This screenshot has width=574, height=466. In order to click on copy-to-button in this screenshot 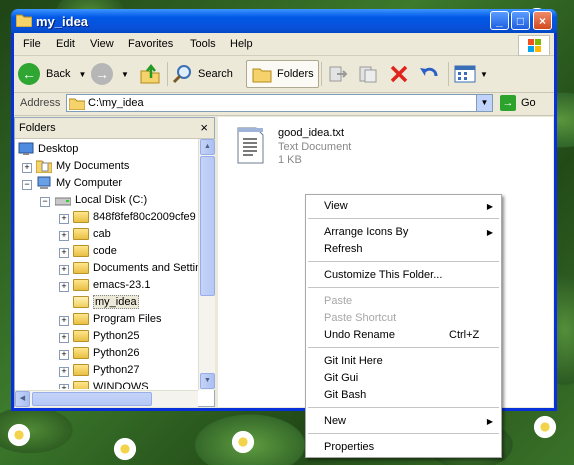, I will do `click(368, 74)`.